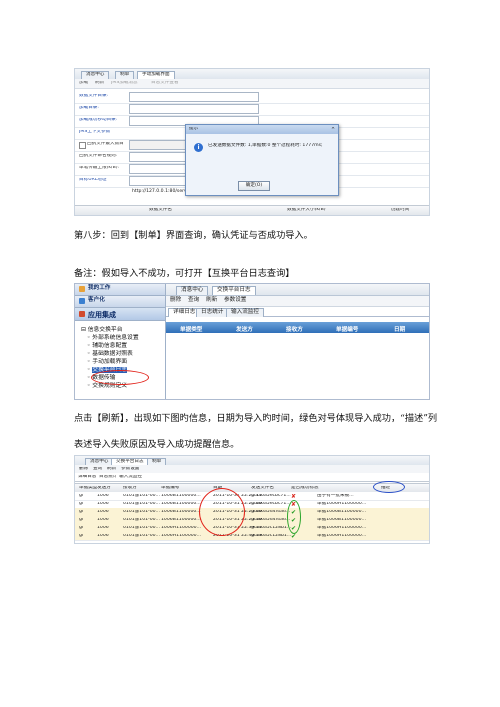  What do you see at coordinates (123, 328) in the screenshot?
I see `tree-root: ⊟ 信息交换平台` at bounding box center [123, 328].